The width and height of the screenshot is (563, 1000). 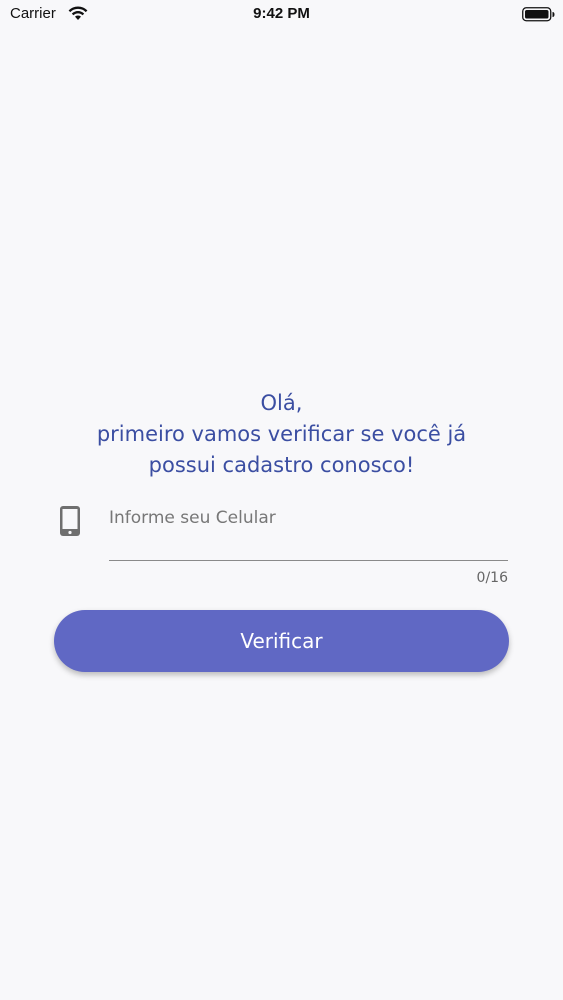 I want to click on status-time: 9:42 PM, so click(x=281, y=13).